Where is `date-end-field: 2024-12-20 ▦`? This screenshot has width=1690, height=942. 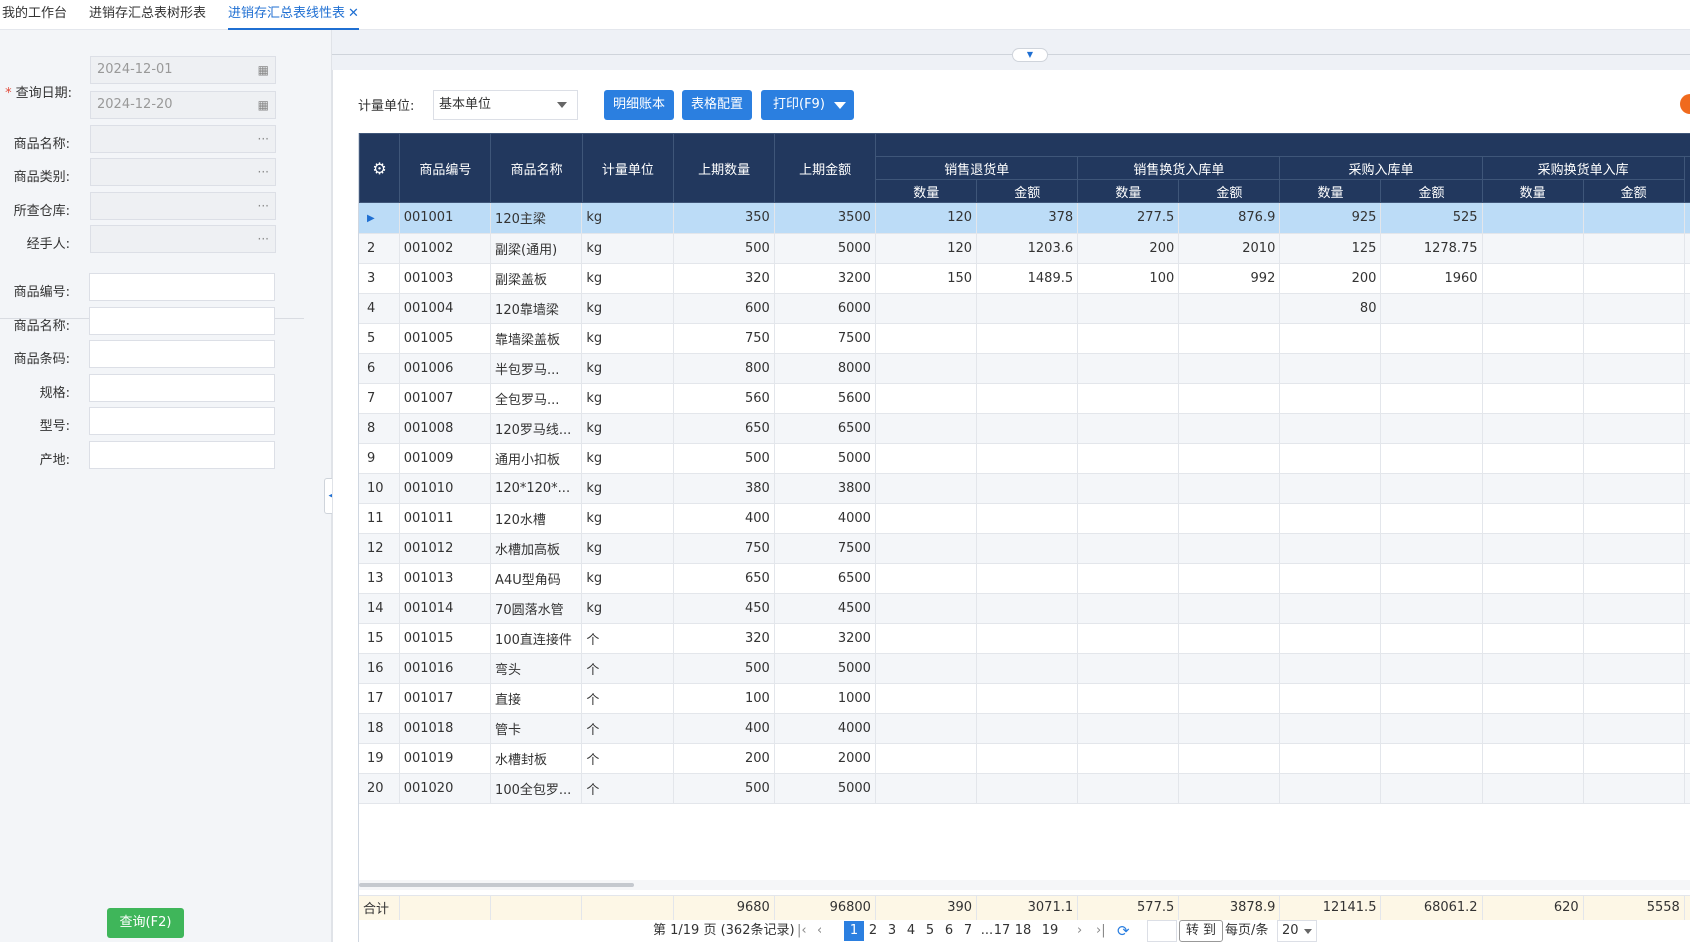
date-end-field: 2024-12-20 ▦ is located at coordinates (183, 105).